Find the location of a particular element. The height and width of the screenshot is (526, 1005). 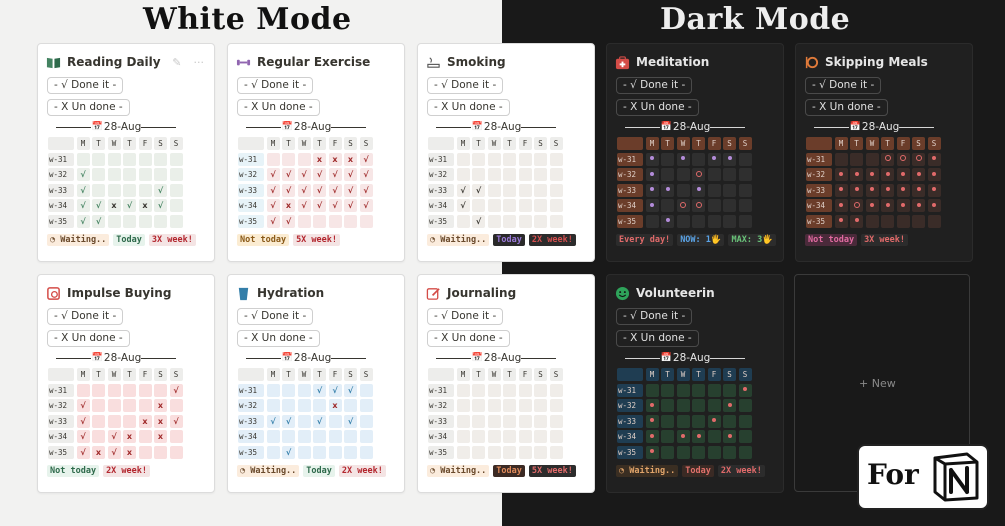

done-it-button: - √ Done it - is located at coordinates (85, 85).